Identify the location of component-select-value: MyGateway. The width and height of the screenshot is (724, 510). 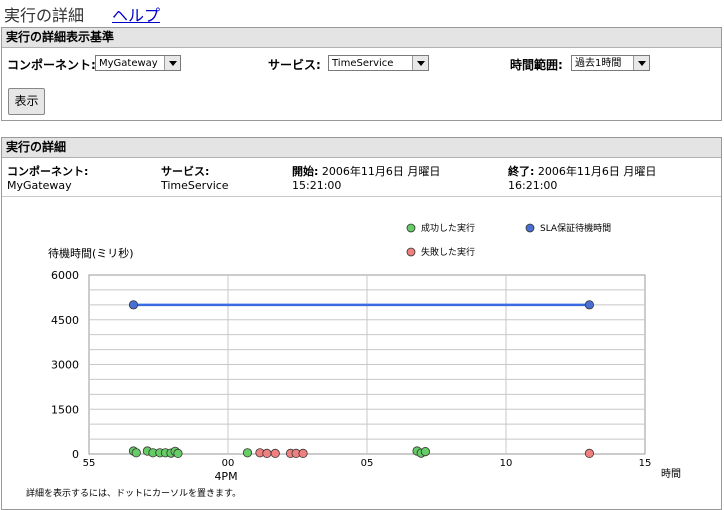
(128, 63).